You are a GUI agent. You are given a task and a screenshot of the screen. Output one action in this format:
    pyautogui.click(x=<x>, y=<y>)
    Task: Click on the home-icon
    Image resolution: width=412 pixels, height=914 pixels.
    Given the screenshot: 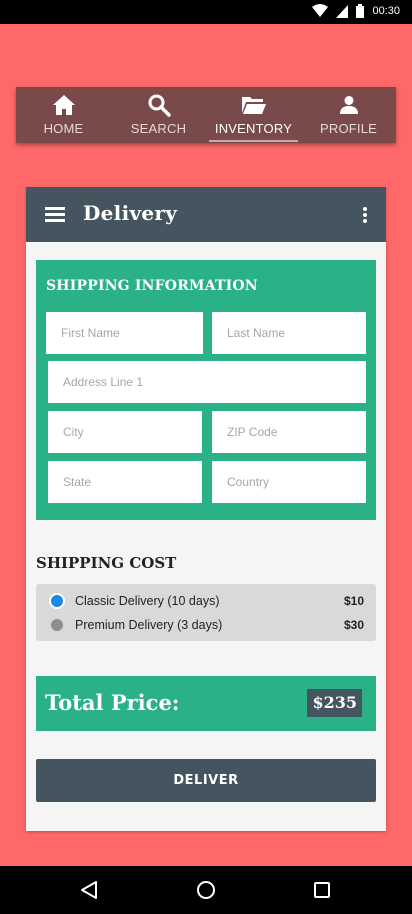 What is the action you would take?
    pyautogui.click(x=63, y=105)
    